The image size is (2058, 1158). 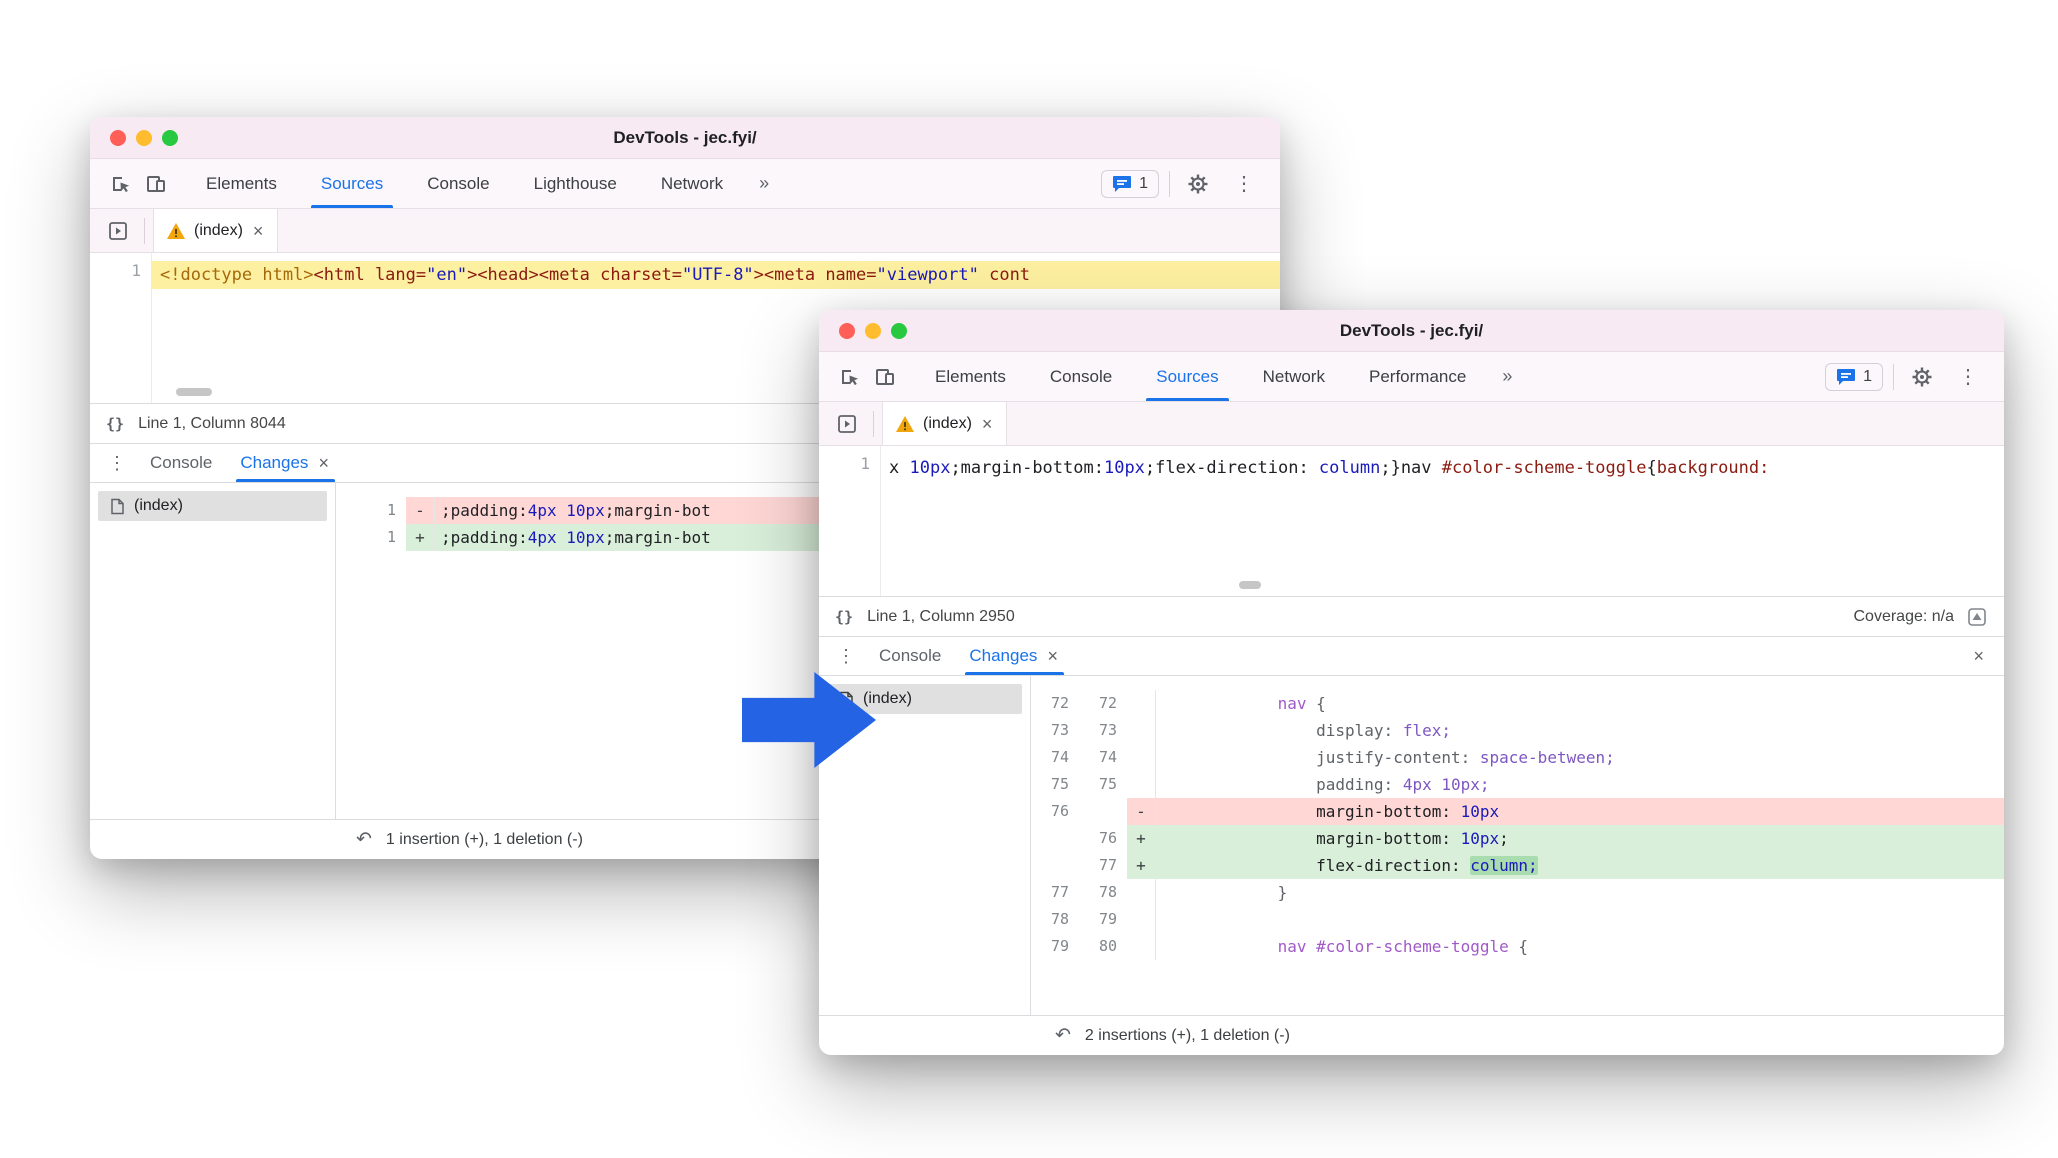 What do you see at coordinates (1579, 730) in the screenshot?
I see `diff-code: display: flex;` at bounding box center [1579, 730].